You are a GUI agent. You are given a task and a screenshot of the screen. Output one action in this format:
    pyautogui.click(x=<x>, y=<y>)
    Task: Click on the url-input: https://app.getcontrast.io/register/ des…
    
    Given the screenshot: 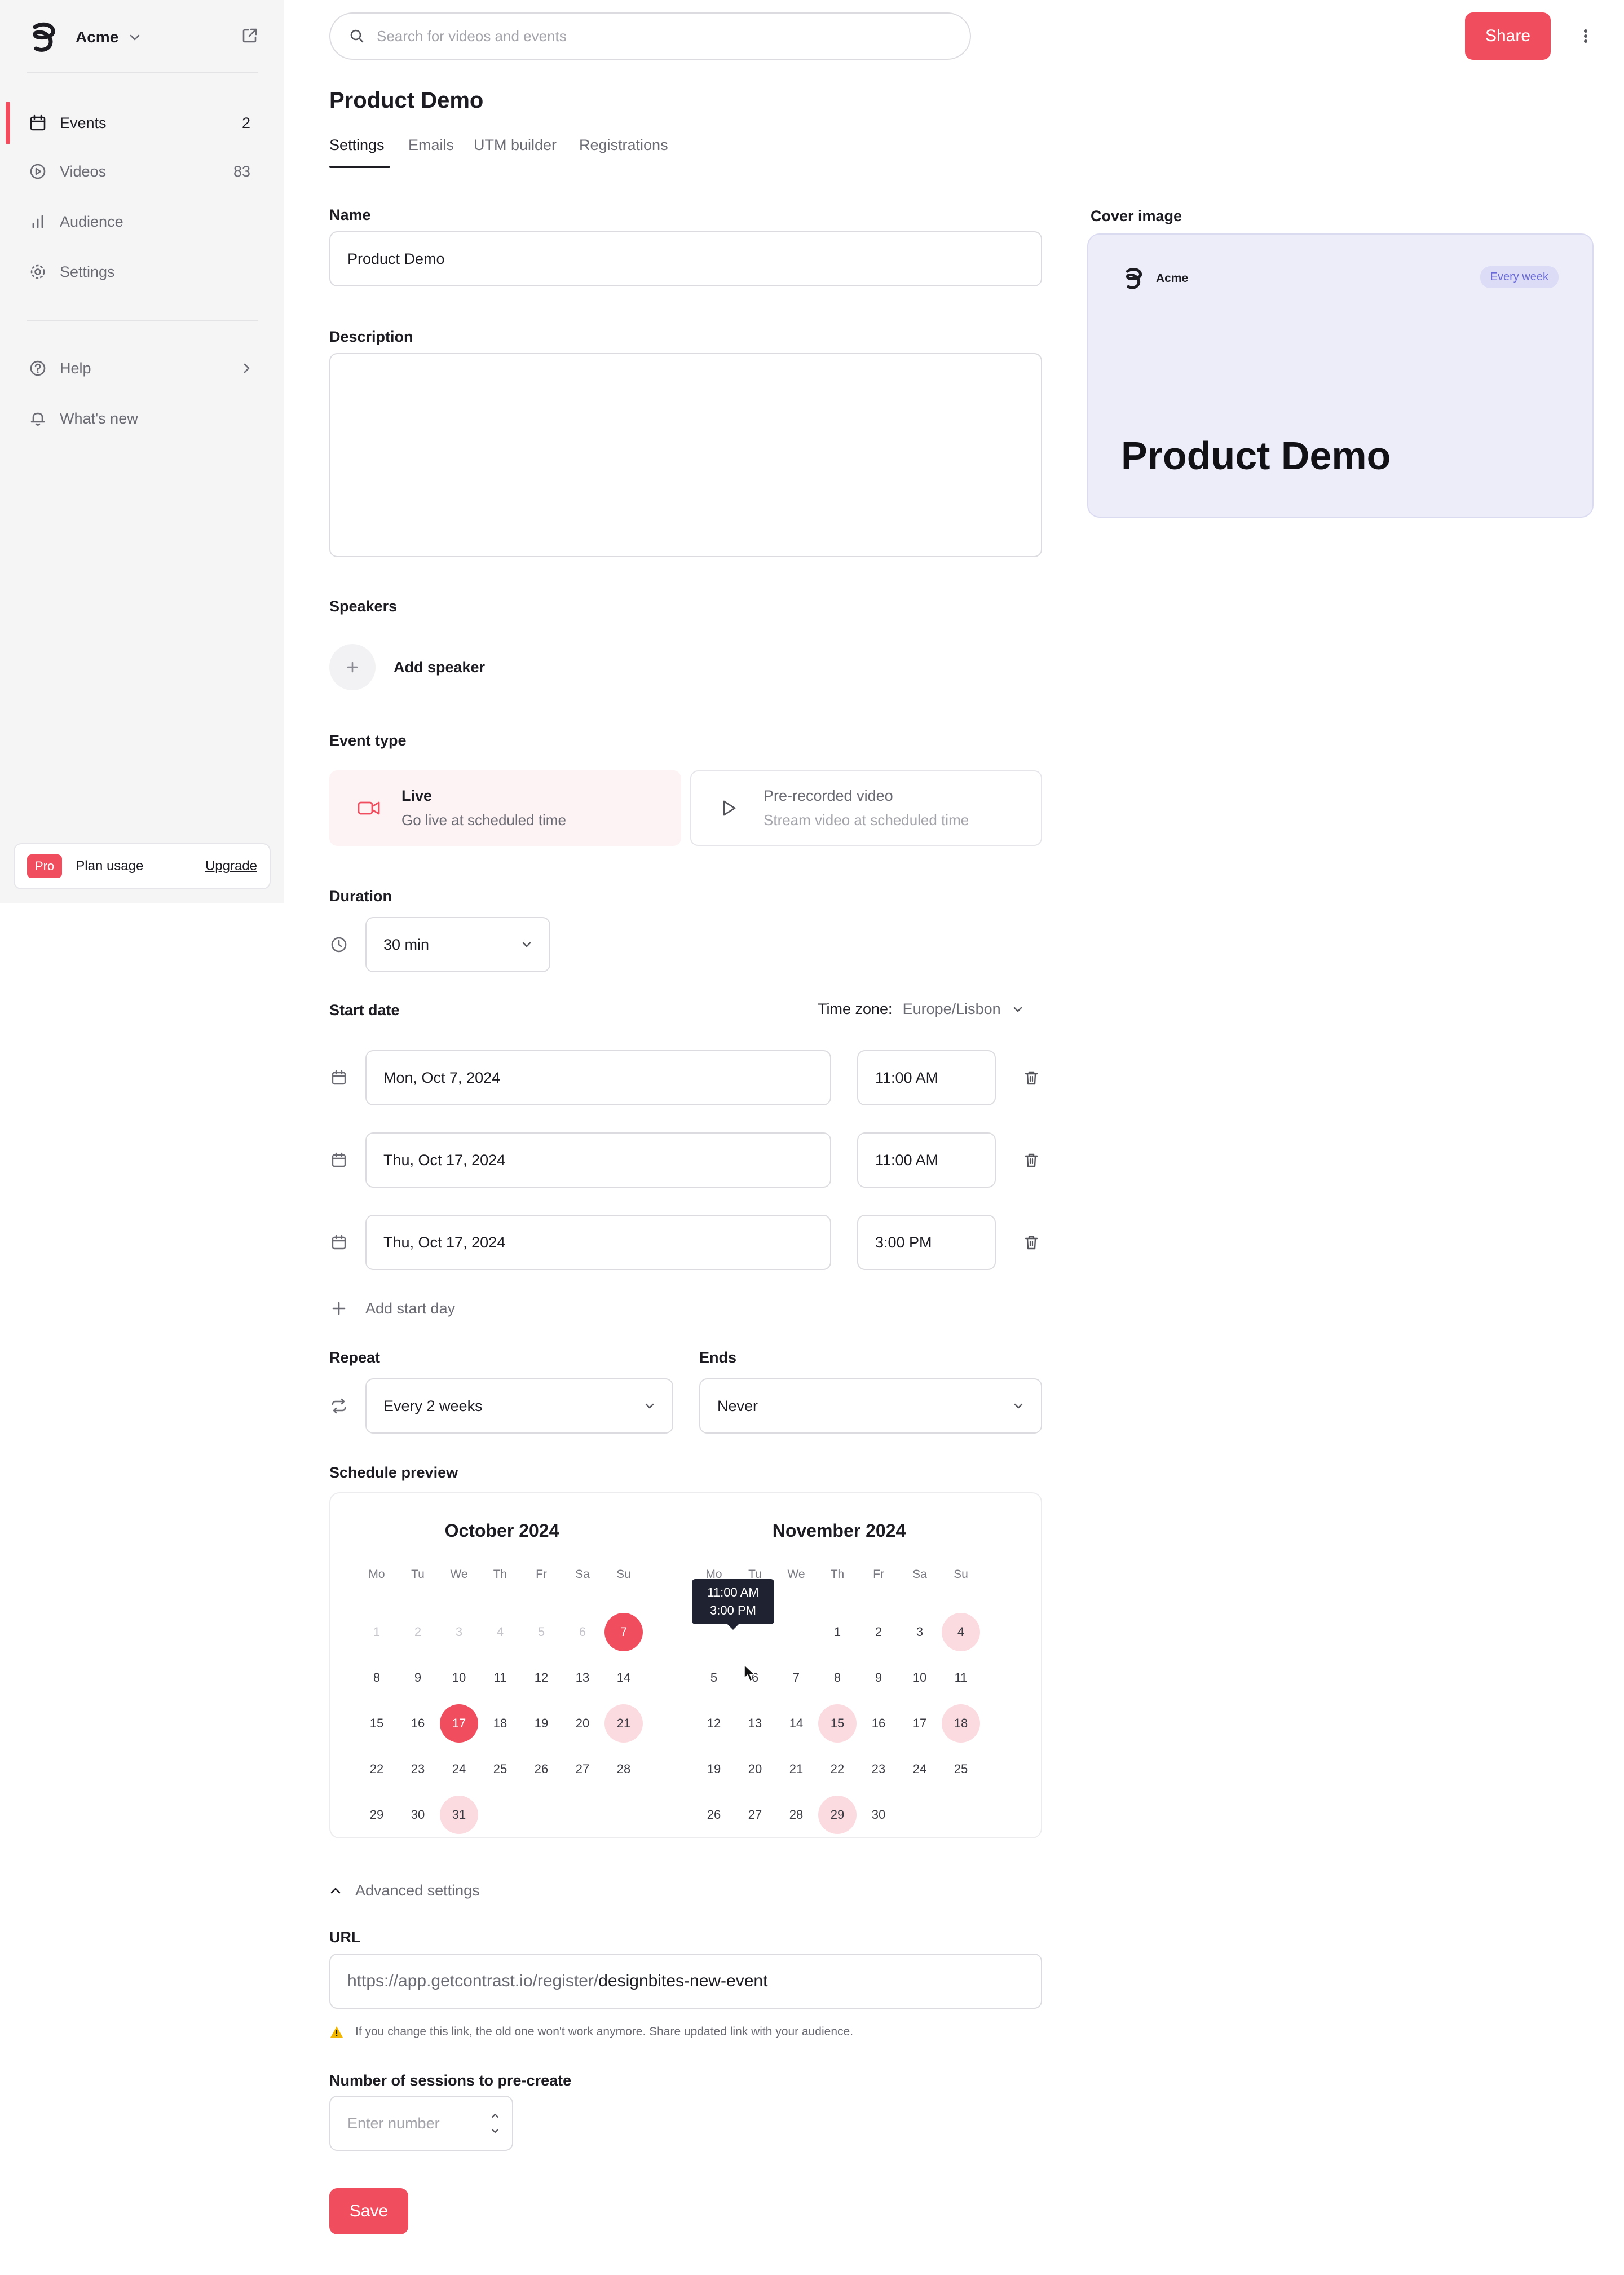 What is the action you would take?
    pyautogui.click(x=685, y=1981)
    